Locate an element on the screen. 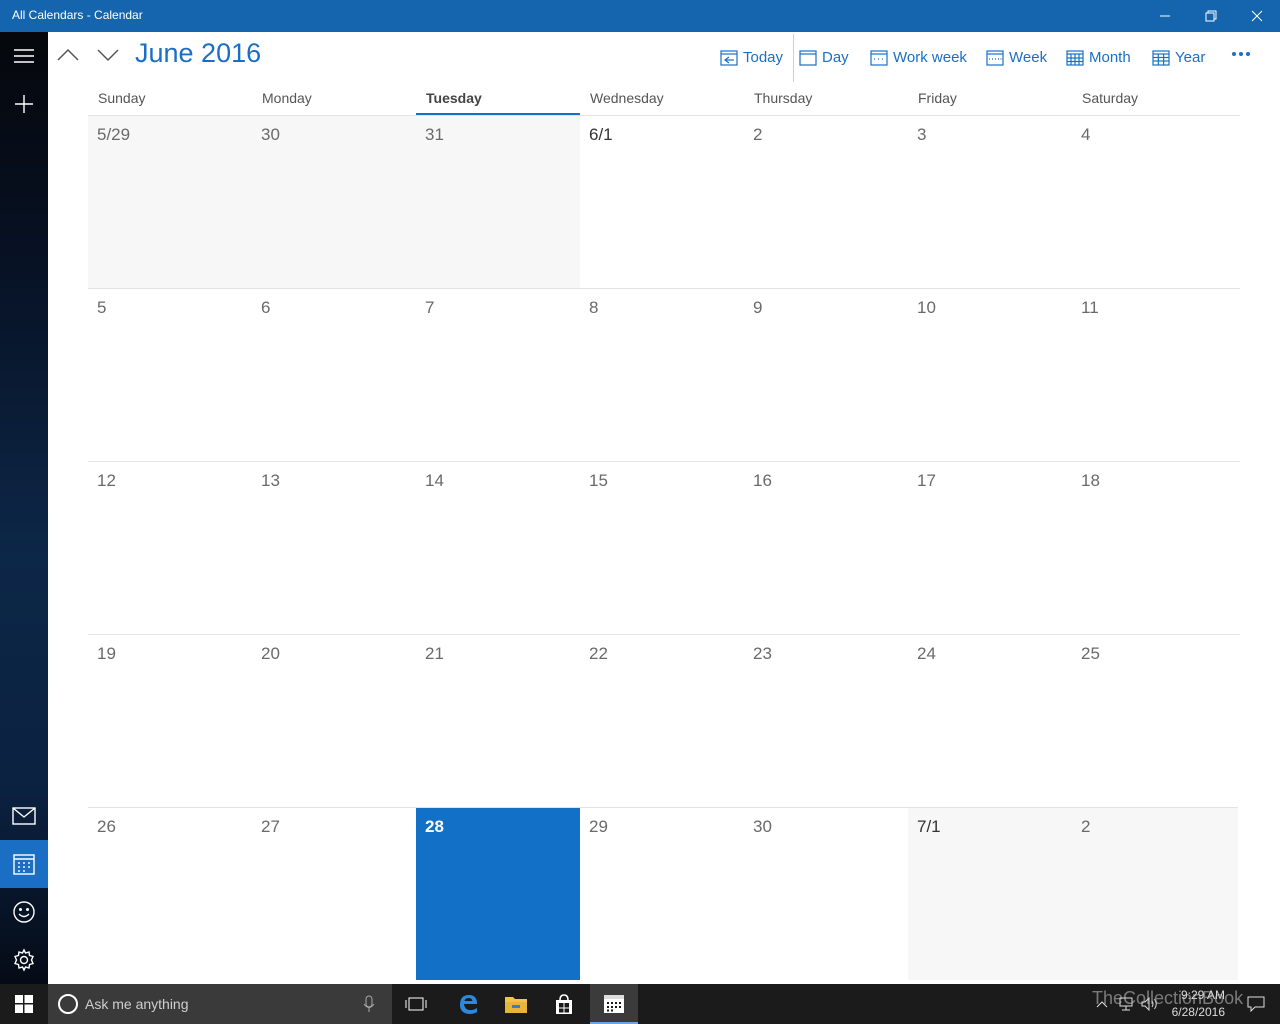 This screenshot has width=1280, height=1024. day-number: 6 is located at coordinates (266, 307).